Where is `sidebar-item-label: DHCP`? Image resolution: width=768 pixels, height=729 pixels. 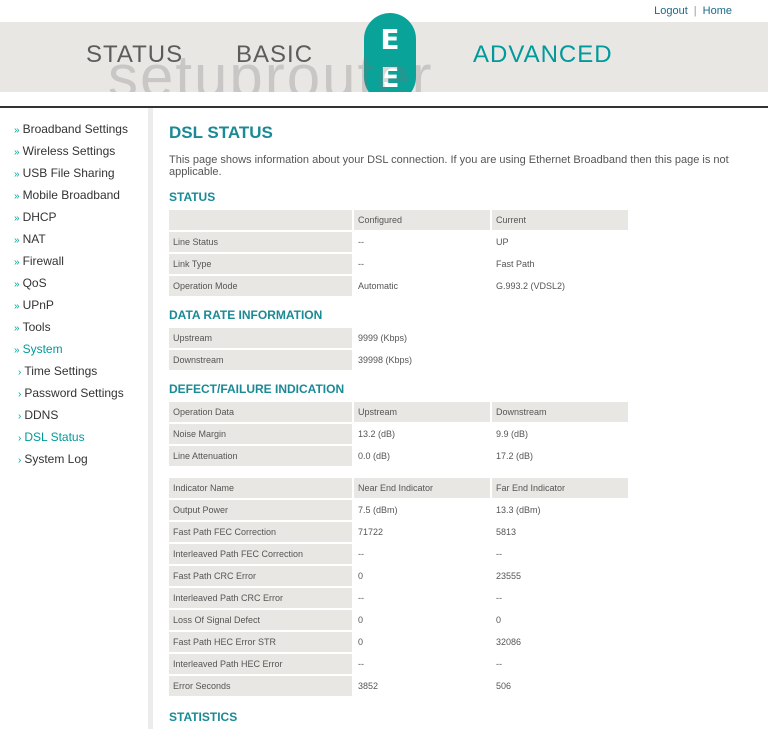
sidebar-item-label: DHCP is located at coordinates (39, 217).